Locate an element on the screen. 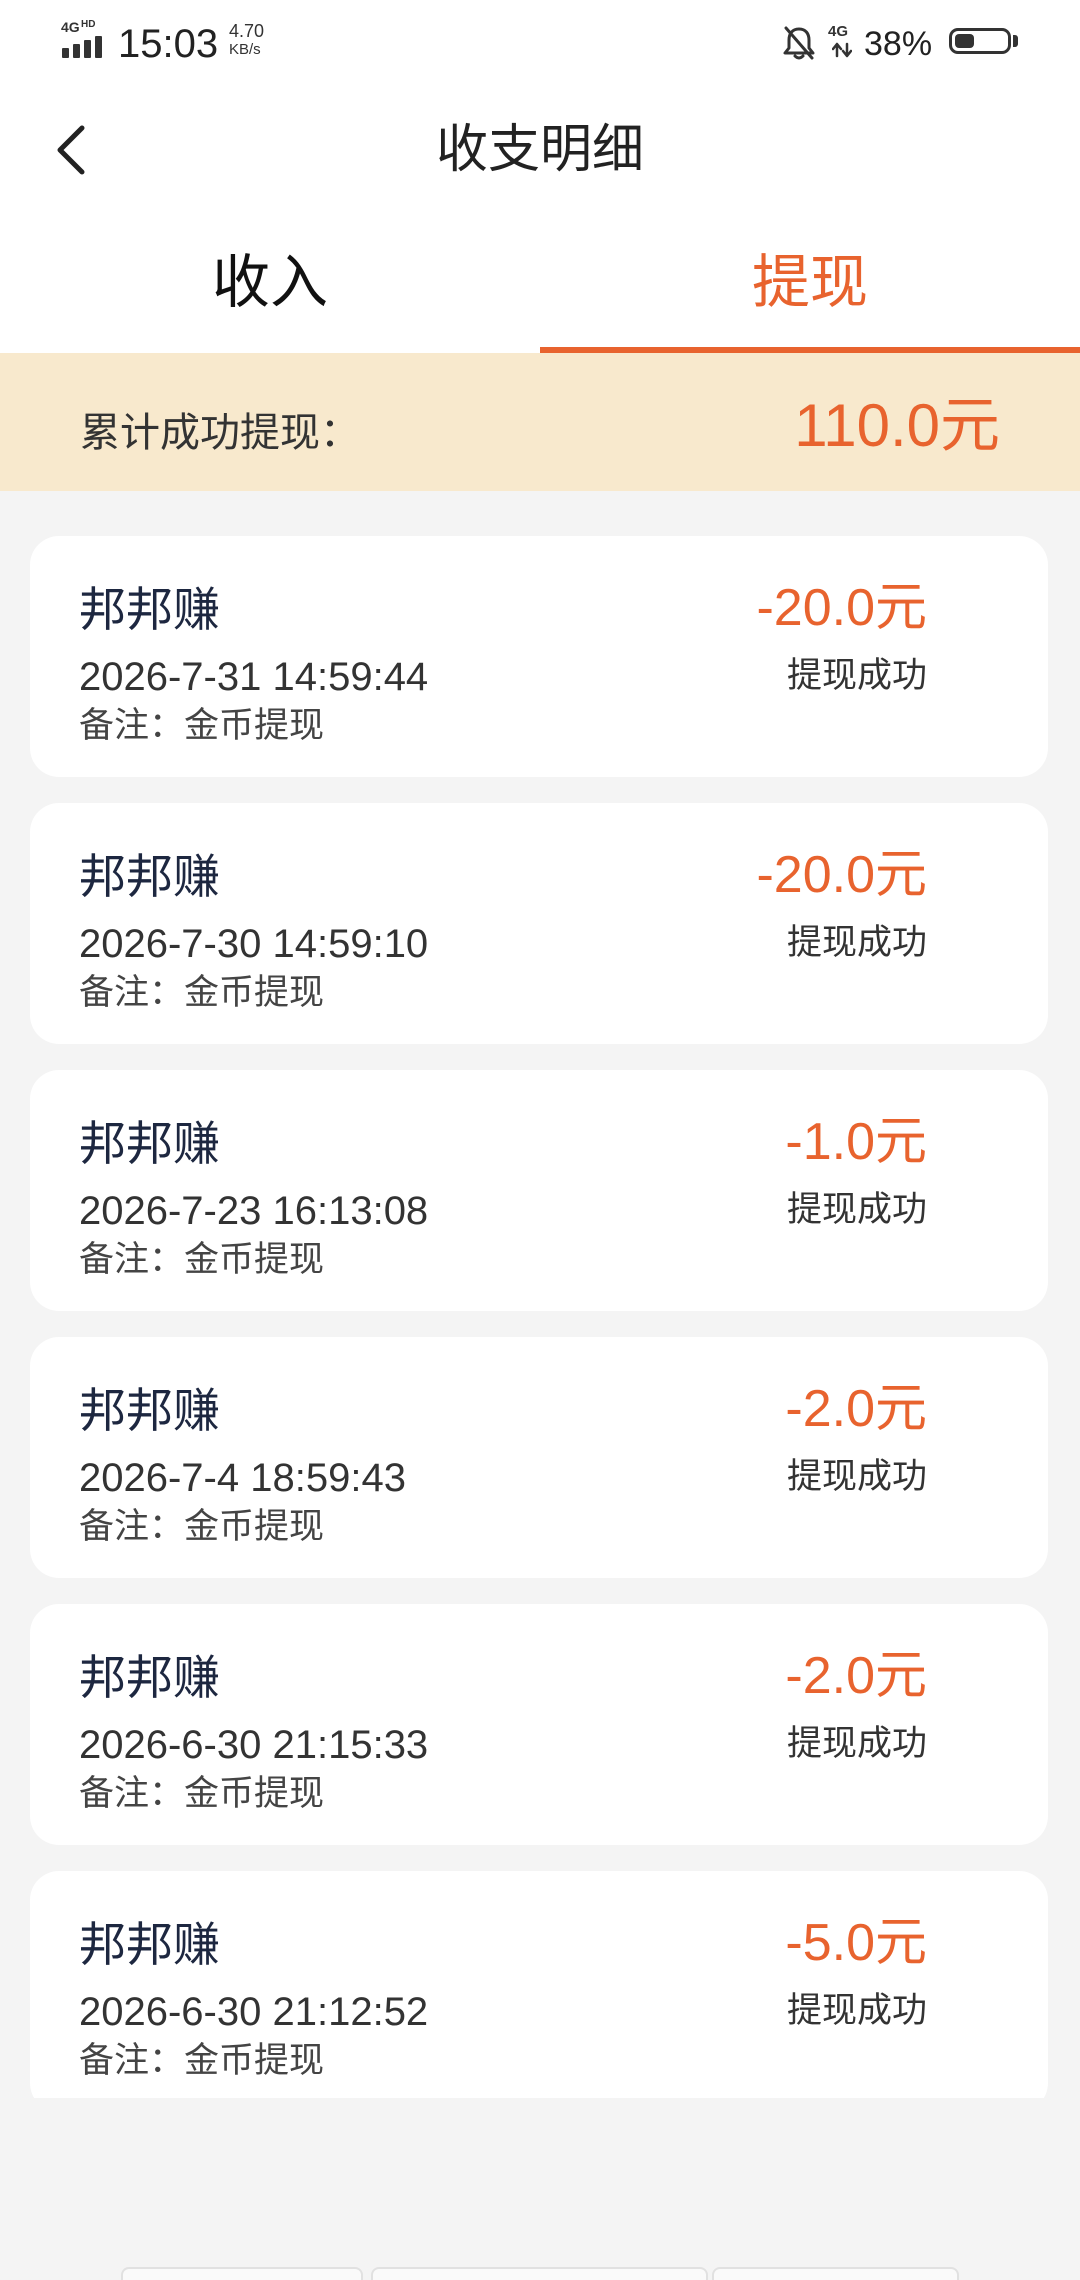  updown-arrows-icon is located at coordinates (842, 50).